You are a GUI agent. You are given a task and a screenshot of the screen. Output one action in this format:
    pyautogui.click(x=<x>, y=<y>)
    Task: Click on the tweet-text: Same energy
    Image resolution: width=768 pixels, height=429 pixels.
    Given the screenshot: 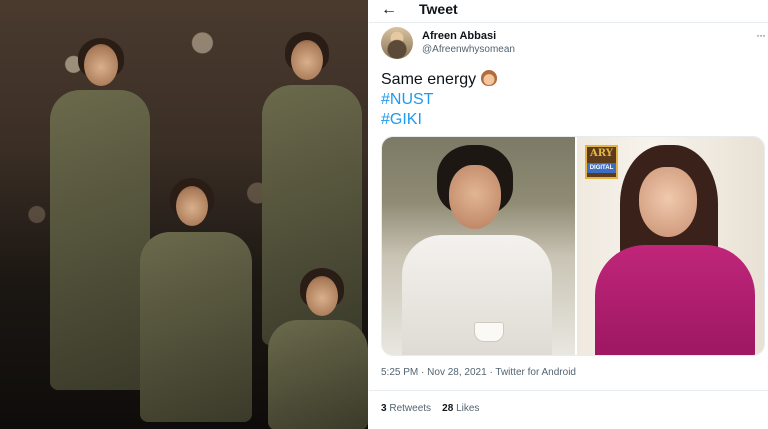 What is the action you would take?
    pyautogui.click(x=439, y=80)
    